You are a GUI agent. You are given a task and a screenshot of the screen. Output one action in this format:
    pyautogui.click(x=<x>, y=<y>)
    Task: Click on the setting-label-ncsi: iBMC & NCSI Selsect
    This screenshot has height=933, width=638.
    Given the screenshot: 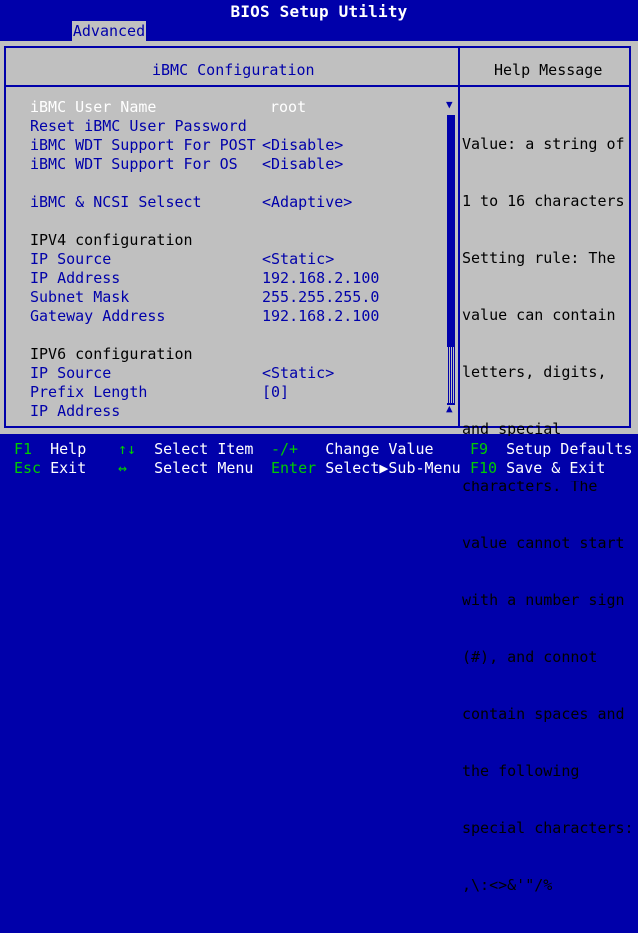 What is the action you would take?
    pyautogui.click(x=116, y=202)
    